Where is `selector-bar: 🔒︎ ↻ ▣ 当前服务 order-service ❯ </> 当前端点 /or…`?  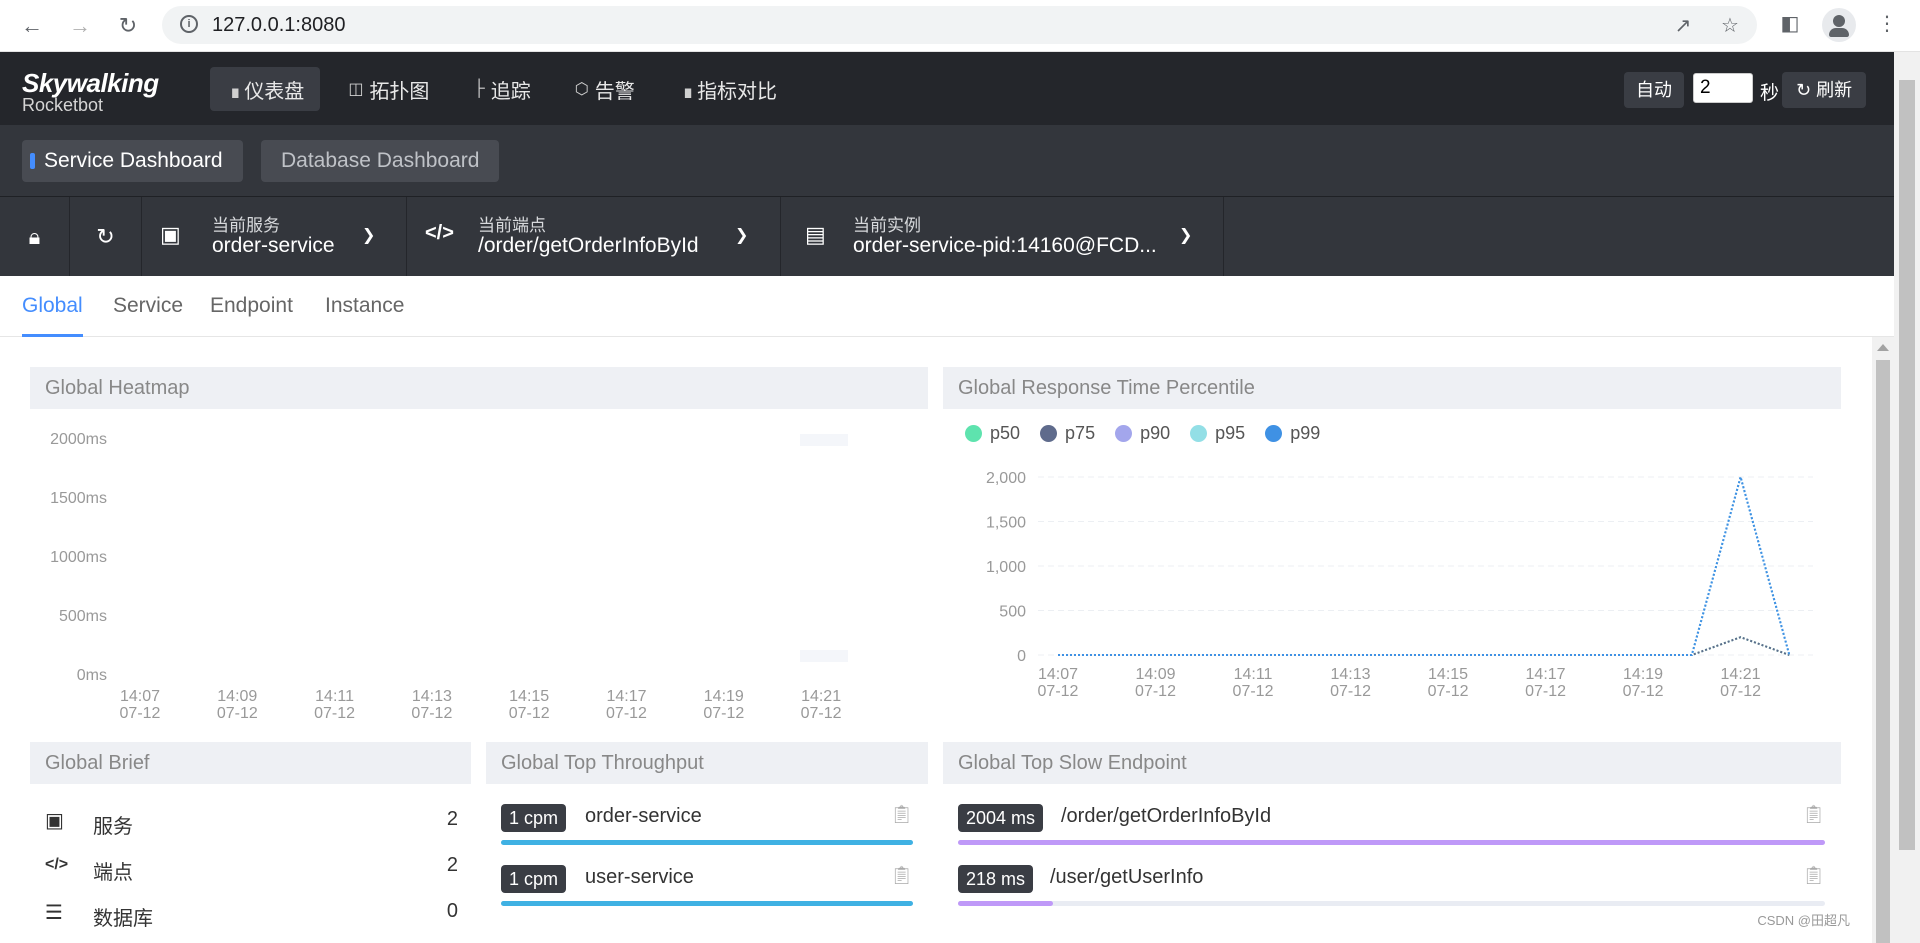
selector-bar: 🔒︎ ↻ ▣ 当前服务 order-service ❯ </> 当前端点 /or… is located at coordinates (947, 236).